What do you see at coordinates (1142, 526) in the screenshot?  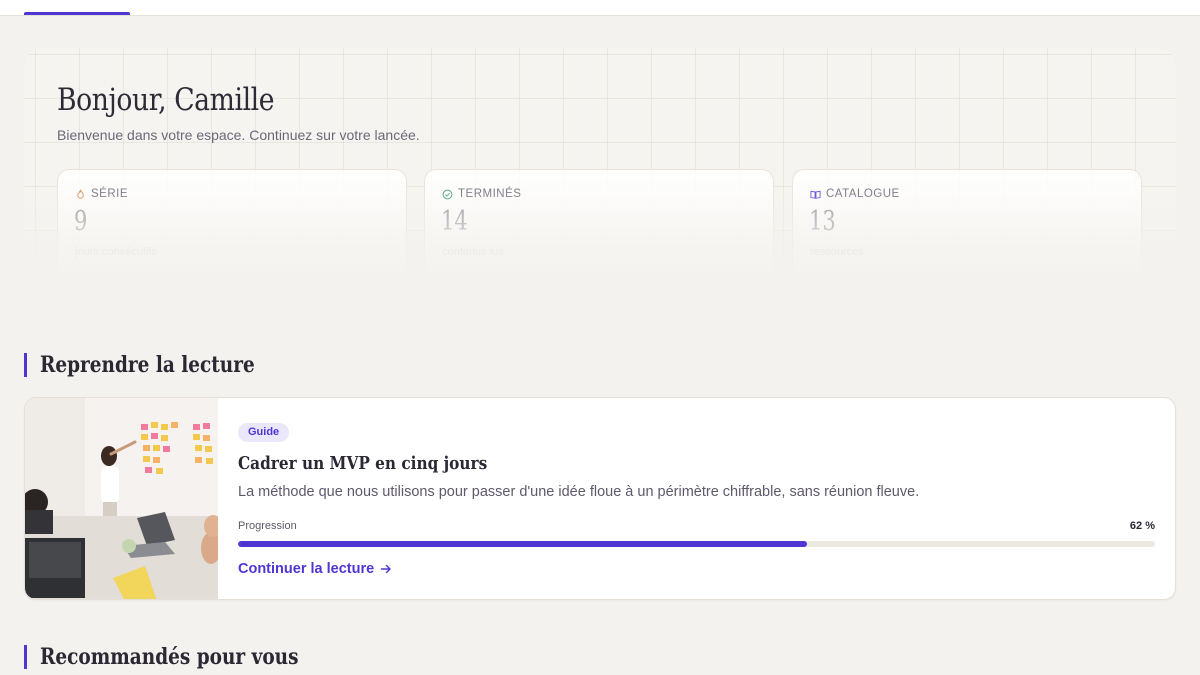 I see `progress-percent: 62 %` at bounding box center [1142, 526].